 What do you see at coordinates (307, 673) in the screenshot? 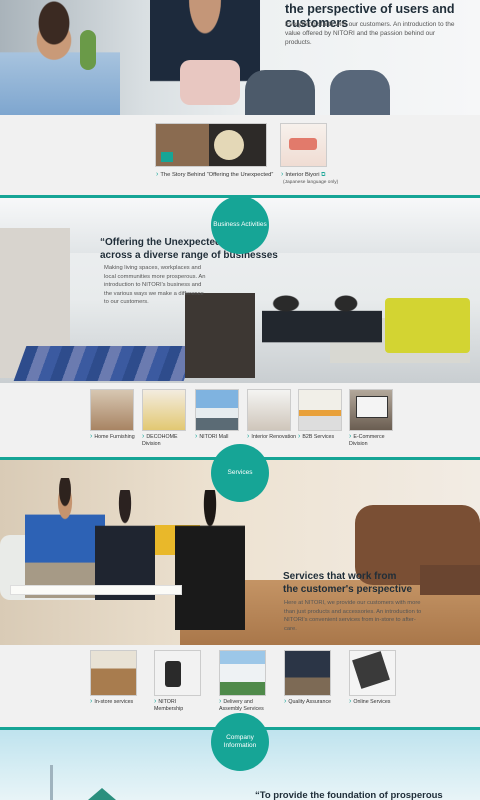
I see `quality-assurance-thumbnail` at bounding box center [307, 673].